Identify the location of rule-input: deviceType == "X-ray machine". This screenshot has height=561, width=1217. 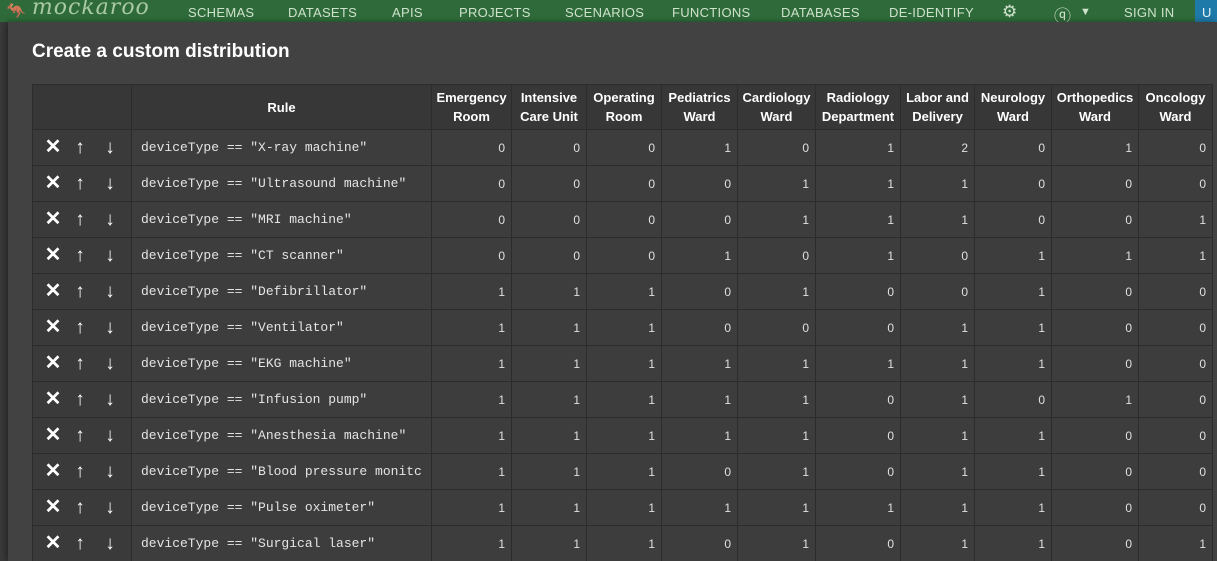
(281, 147).